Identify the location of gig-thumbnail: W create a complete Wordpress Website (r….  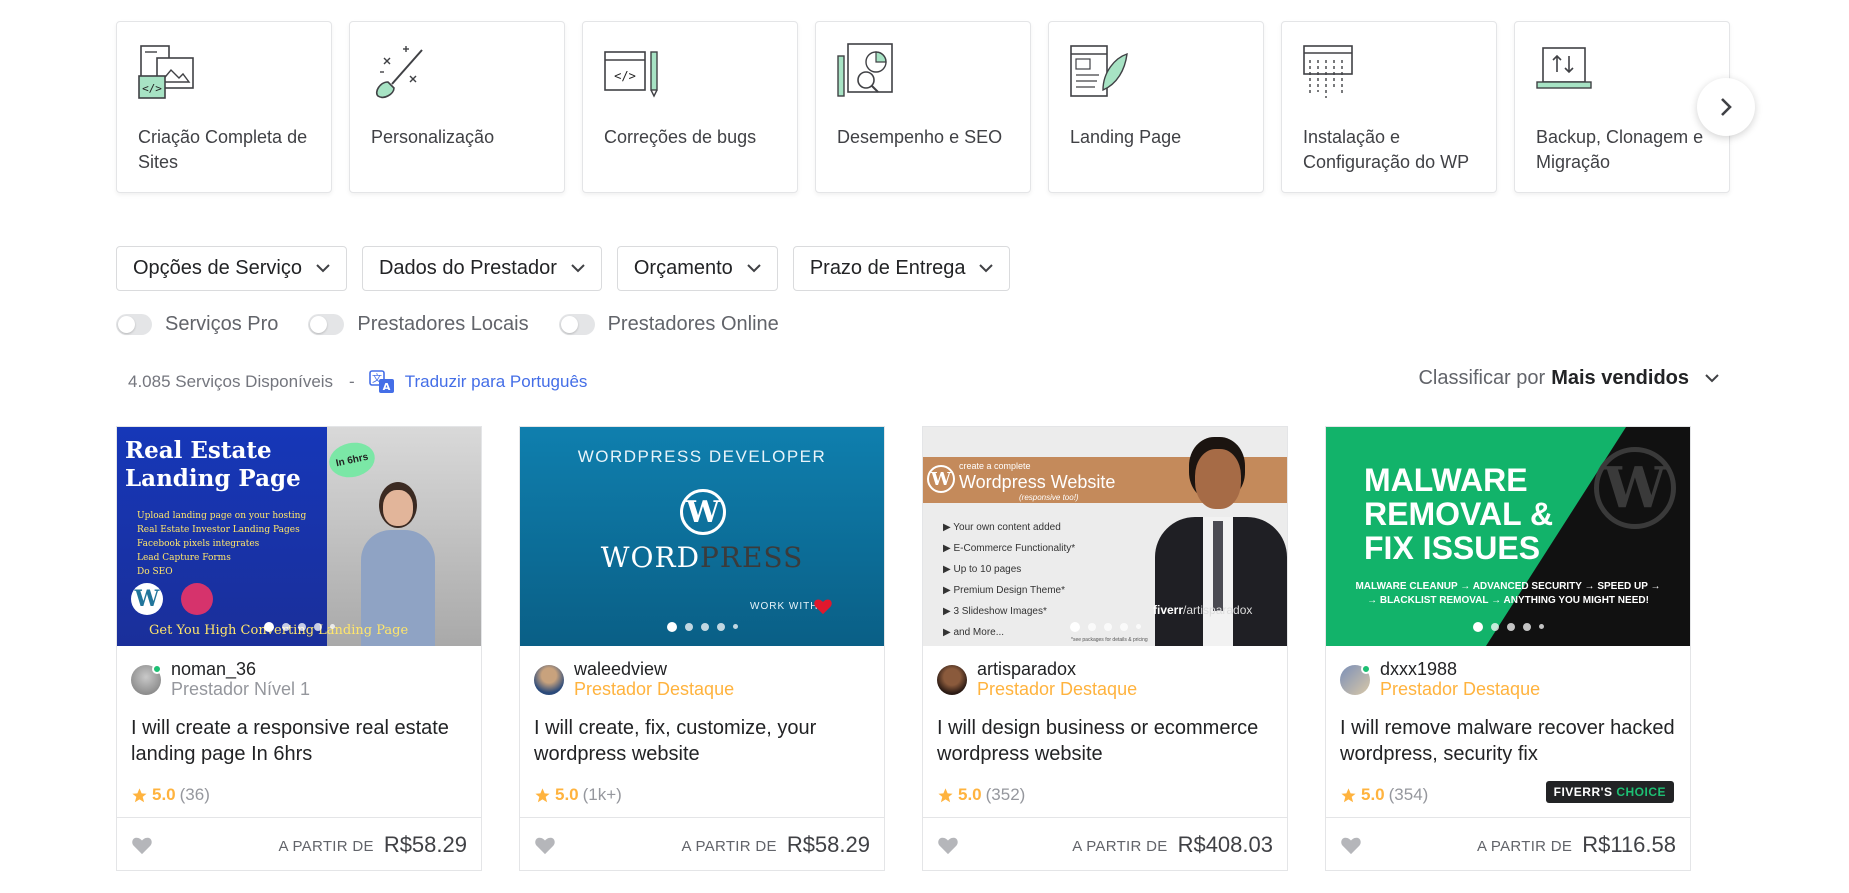
(1105, 536).